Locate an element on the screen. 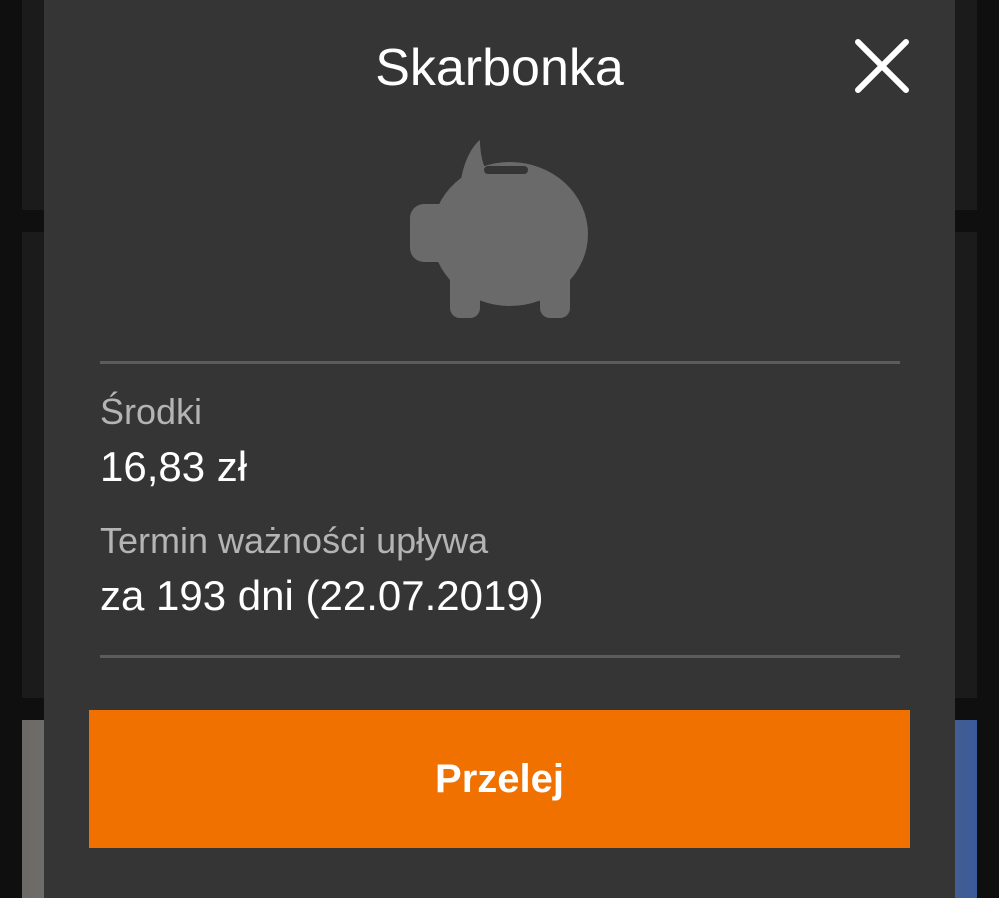  dialog-title: Skarbonka is located at coordinates (499, 68).